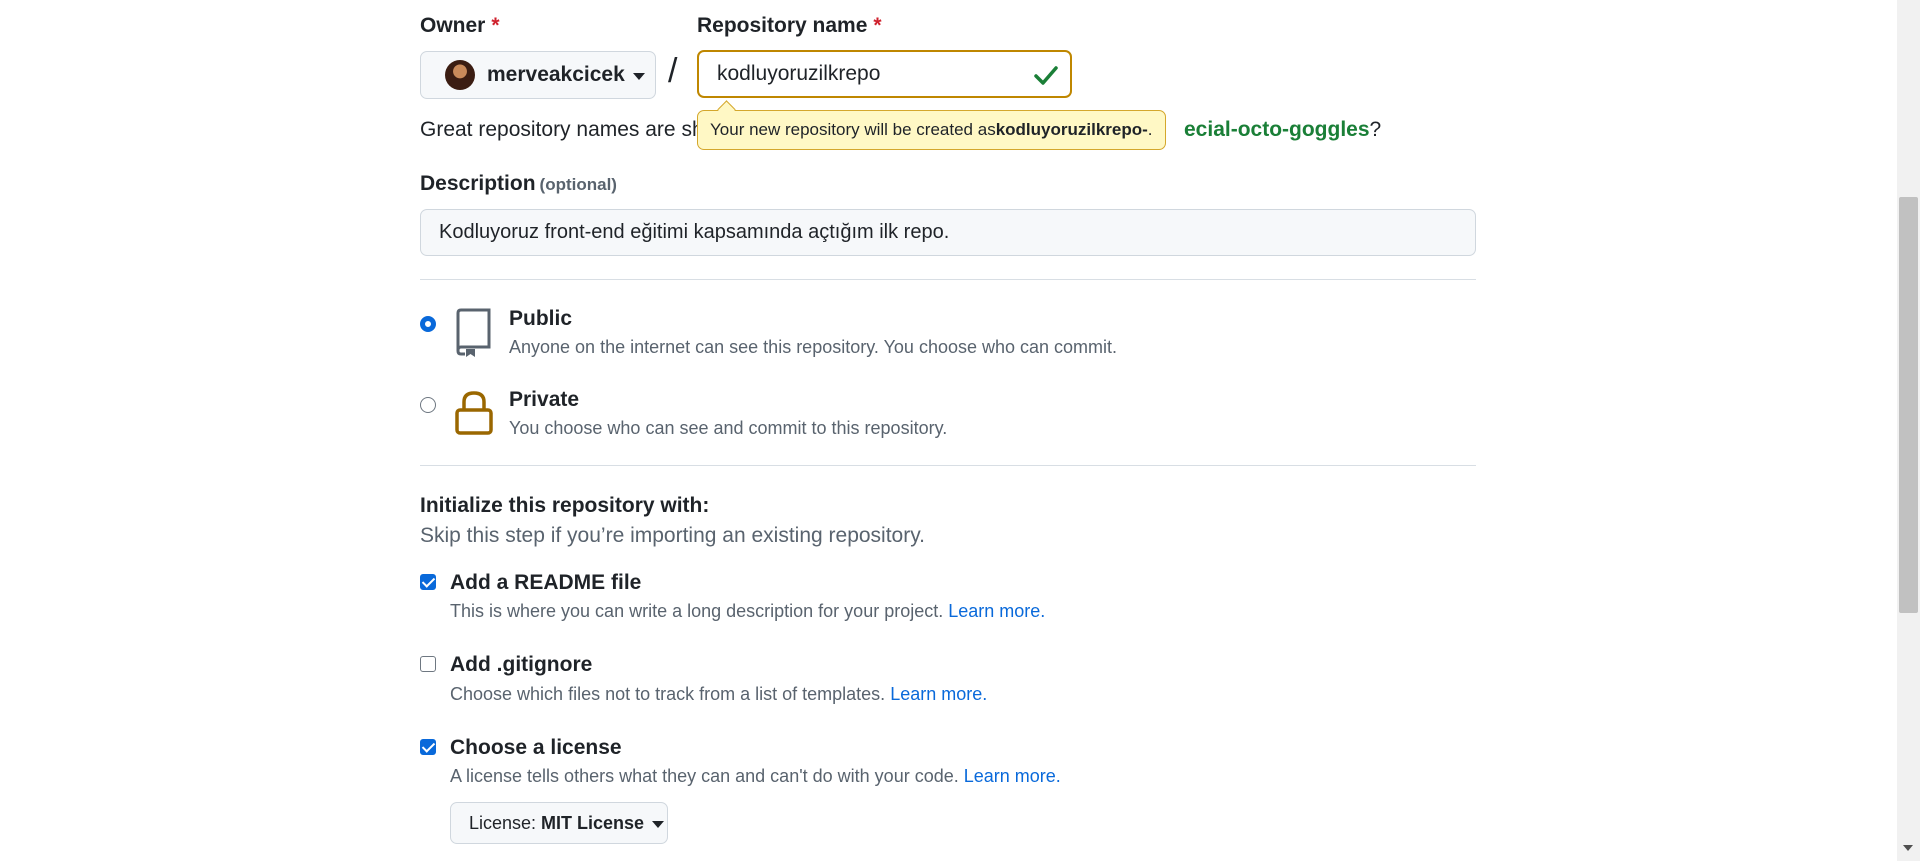 The width and height of the screenshot is (1920, 861). Describe the element at coordinates (1908, 405) in the screenshot. I see `scrollbar-thumb` at that location.